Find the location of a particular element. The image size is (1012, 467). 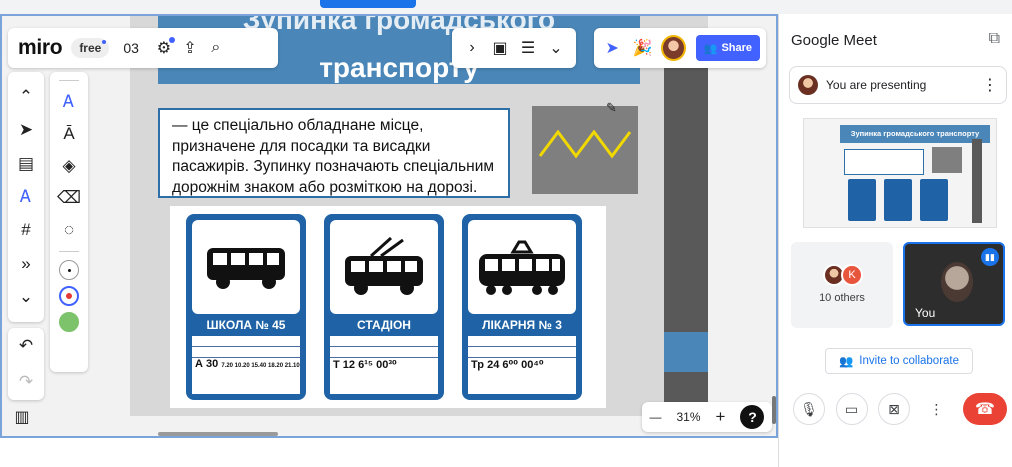

self-label: You is located at coordinates (925, 313).